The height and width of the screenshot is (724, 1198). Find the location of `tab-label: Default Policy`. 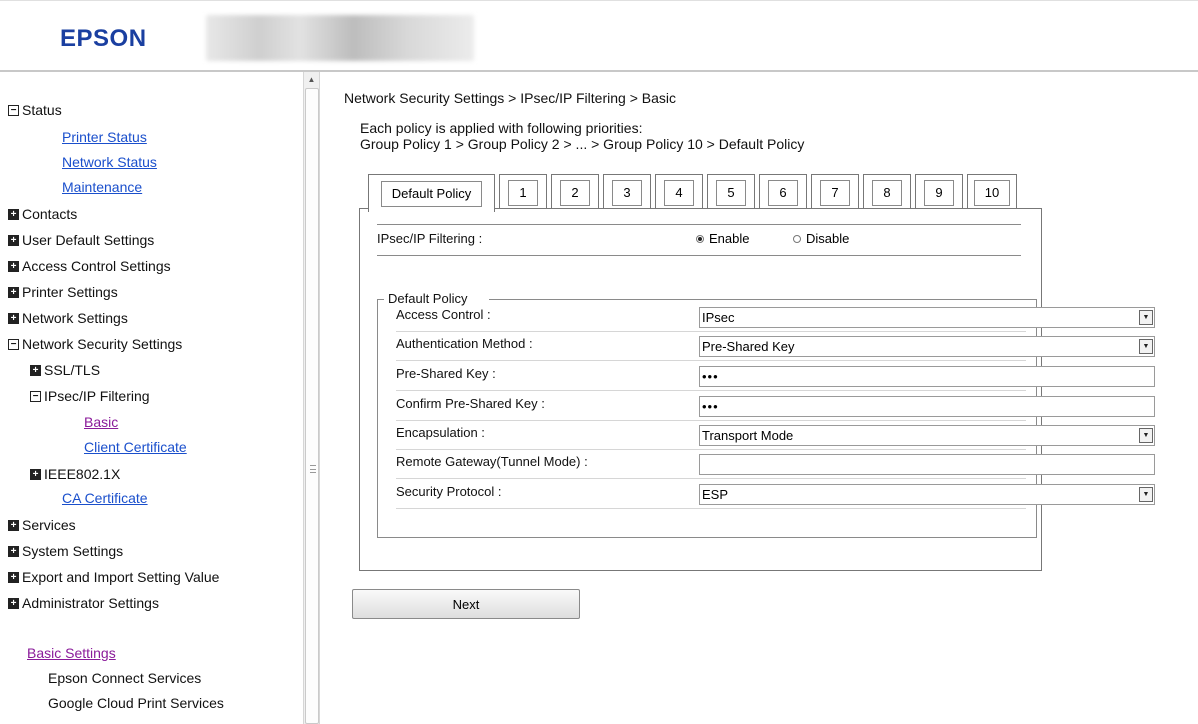

tab-label: Default Policy is located at coordinates (431, 193).